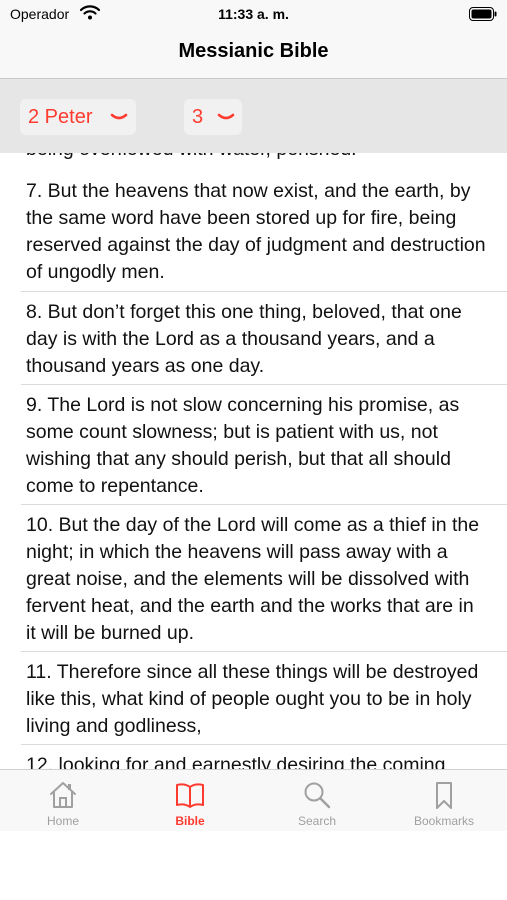 The image size is (507, 900). I want to click on tab-search-label: Search, so click(317, 821).